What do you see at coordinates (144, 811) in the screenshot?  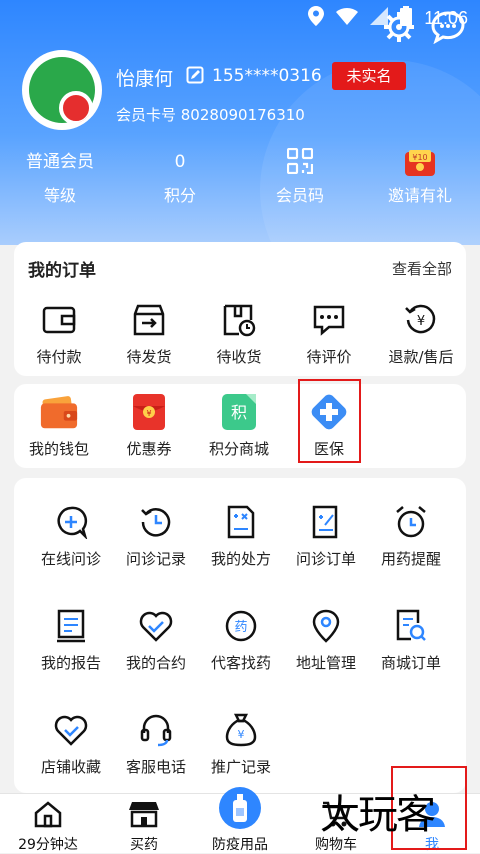 I see `storefront-icon` at bounding box center [144, 811].